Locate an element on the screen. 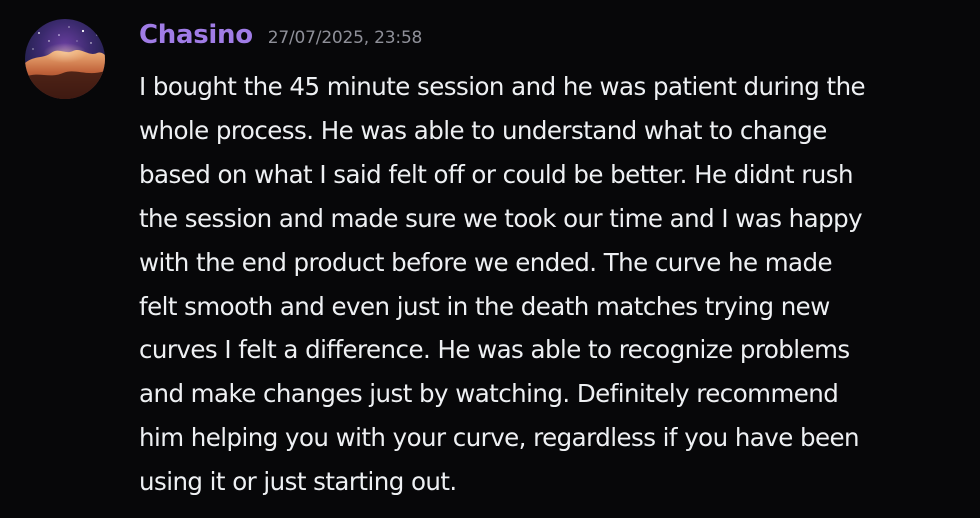  nebula-avatar-image is located at coordinates (65, 59).